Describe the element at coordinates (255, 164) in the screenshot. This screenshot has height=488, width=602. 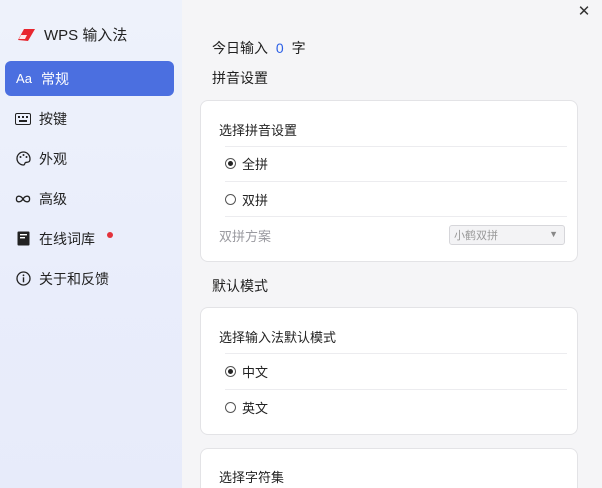
I see `radio-label: 全拼` at that location.